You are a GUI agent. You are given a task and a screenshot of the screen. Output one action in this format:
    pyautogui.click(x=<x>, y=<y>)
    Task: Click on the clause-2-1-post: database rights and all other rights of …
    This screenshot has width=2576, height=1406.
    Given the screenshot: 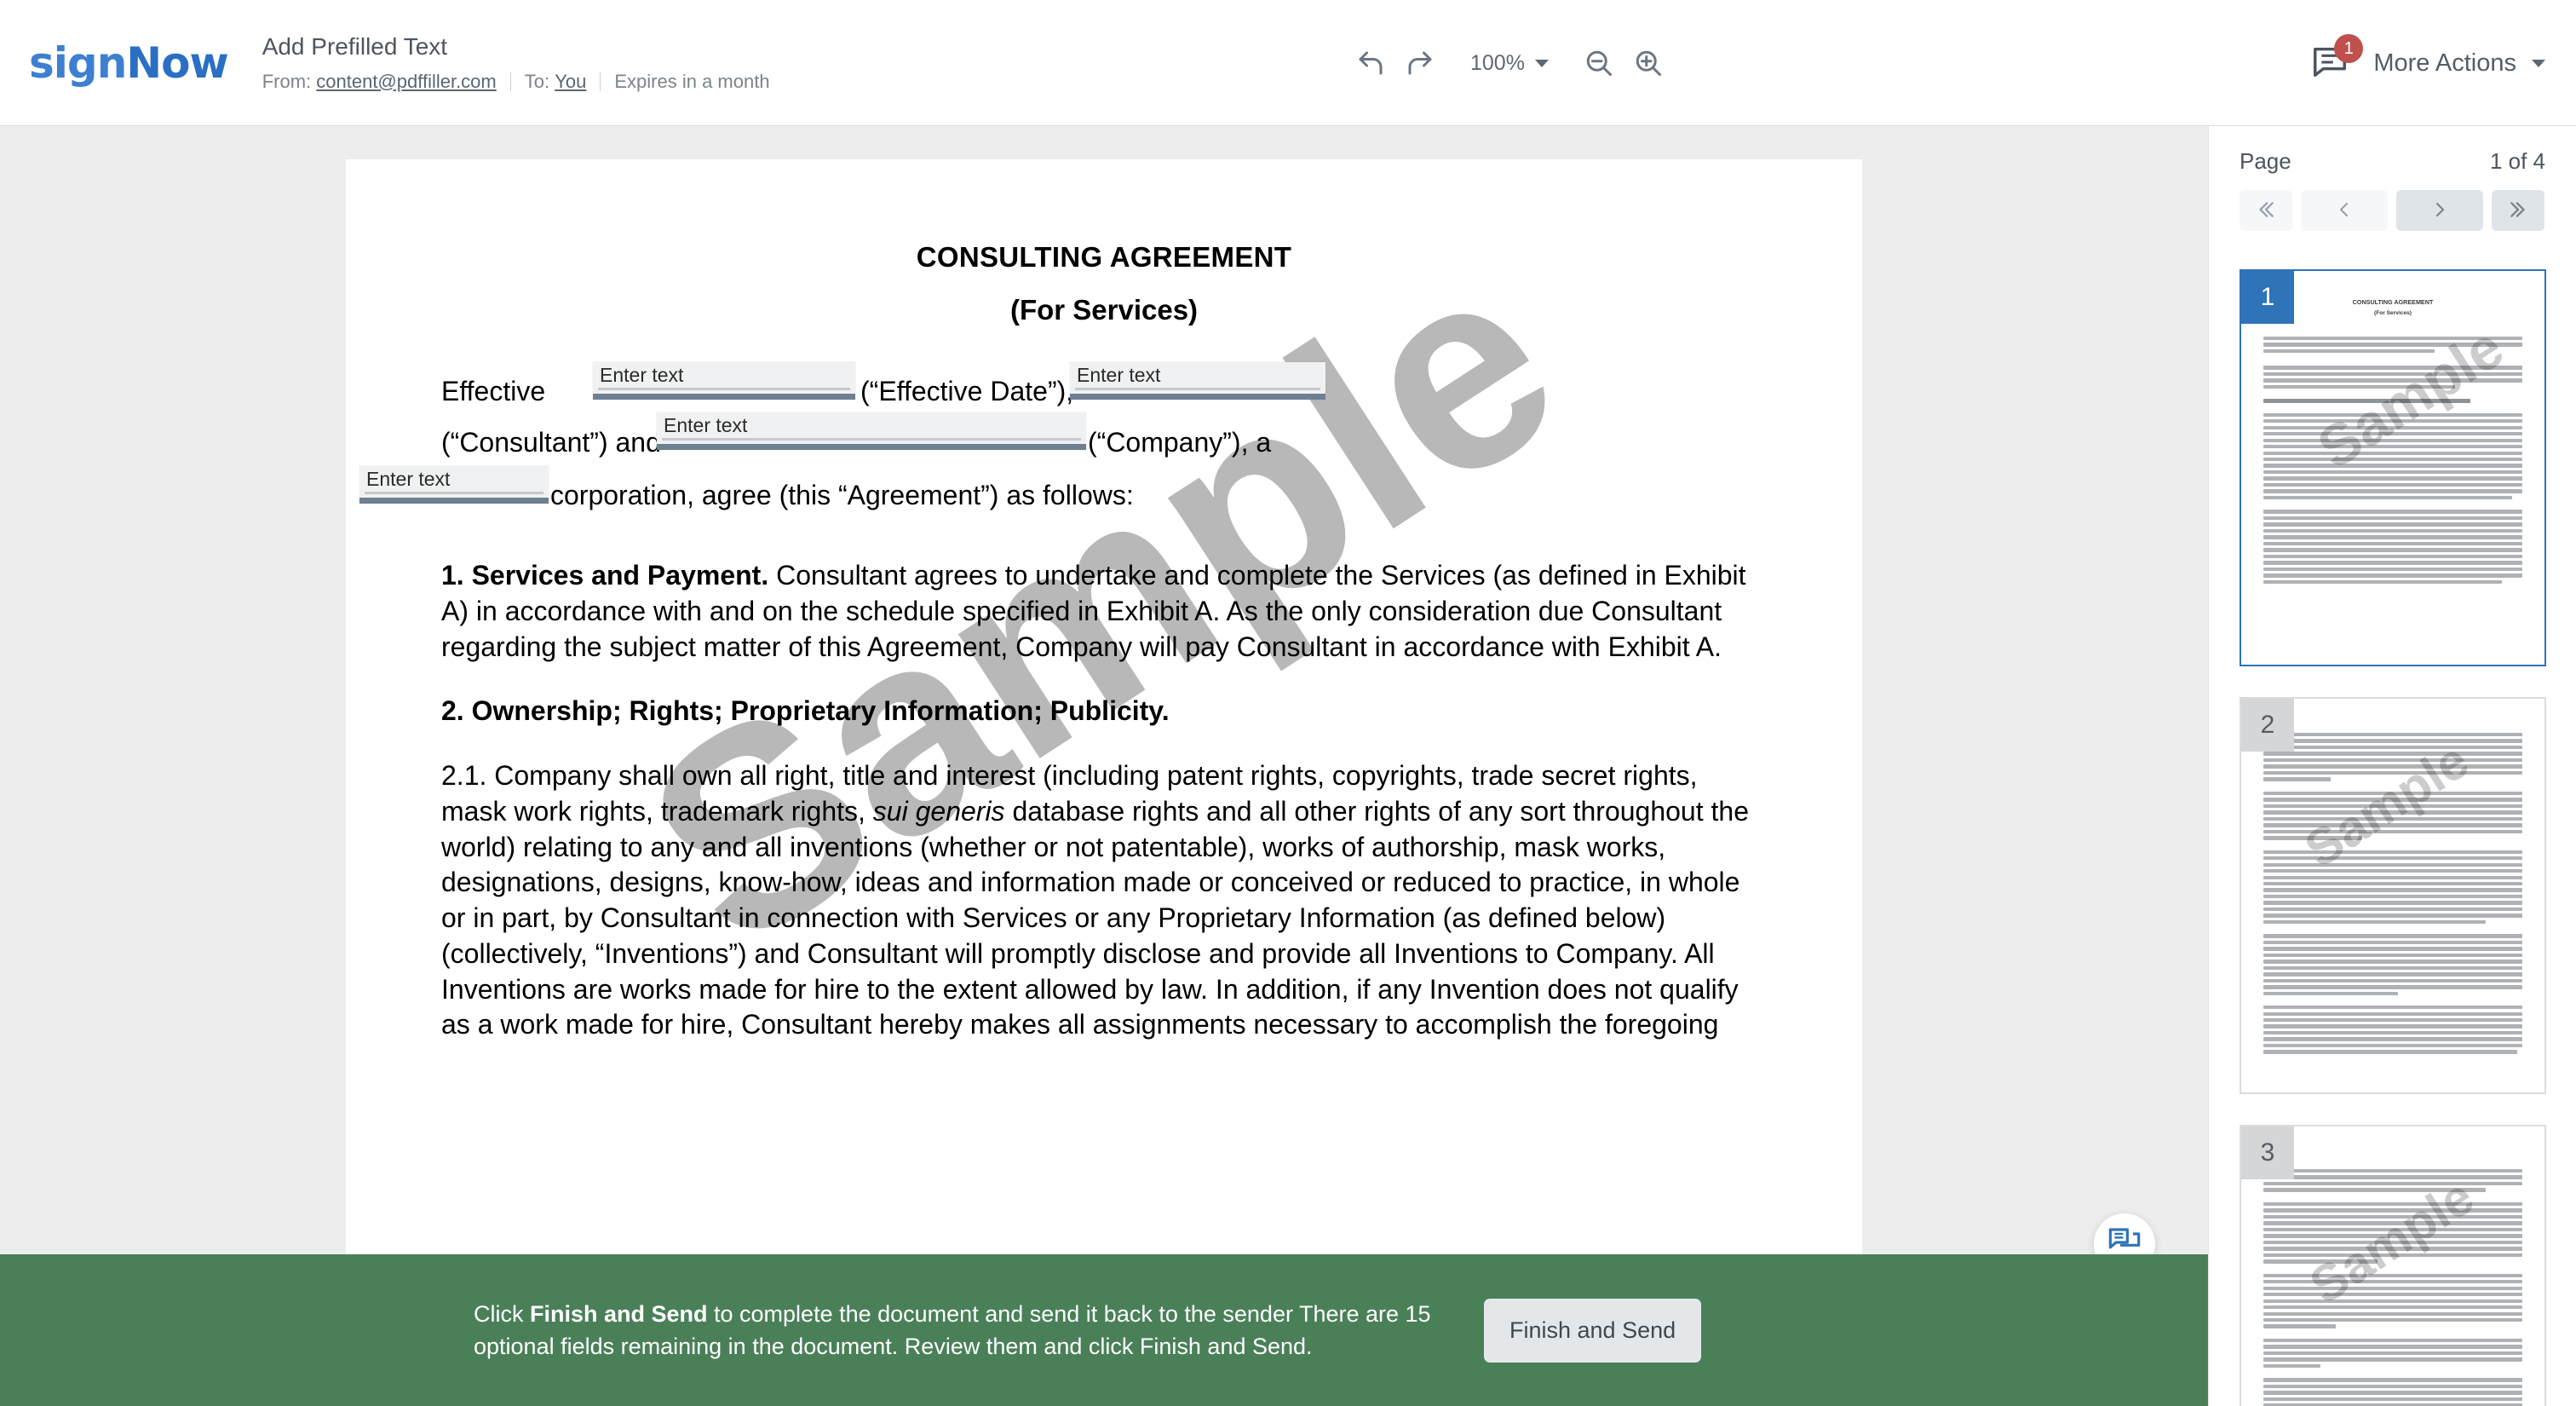 What is the action you would take?
    pyautogui.click(x=1095, y=917)
    